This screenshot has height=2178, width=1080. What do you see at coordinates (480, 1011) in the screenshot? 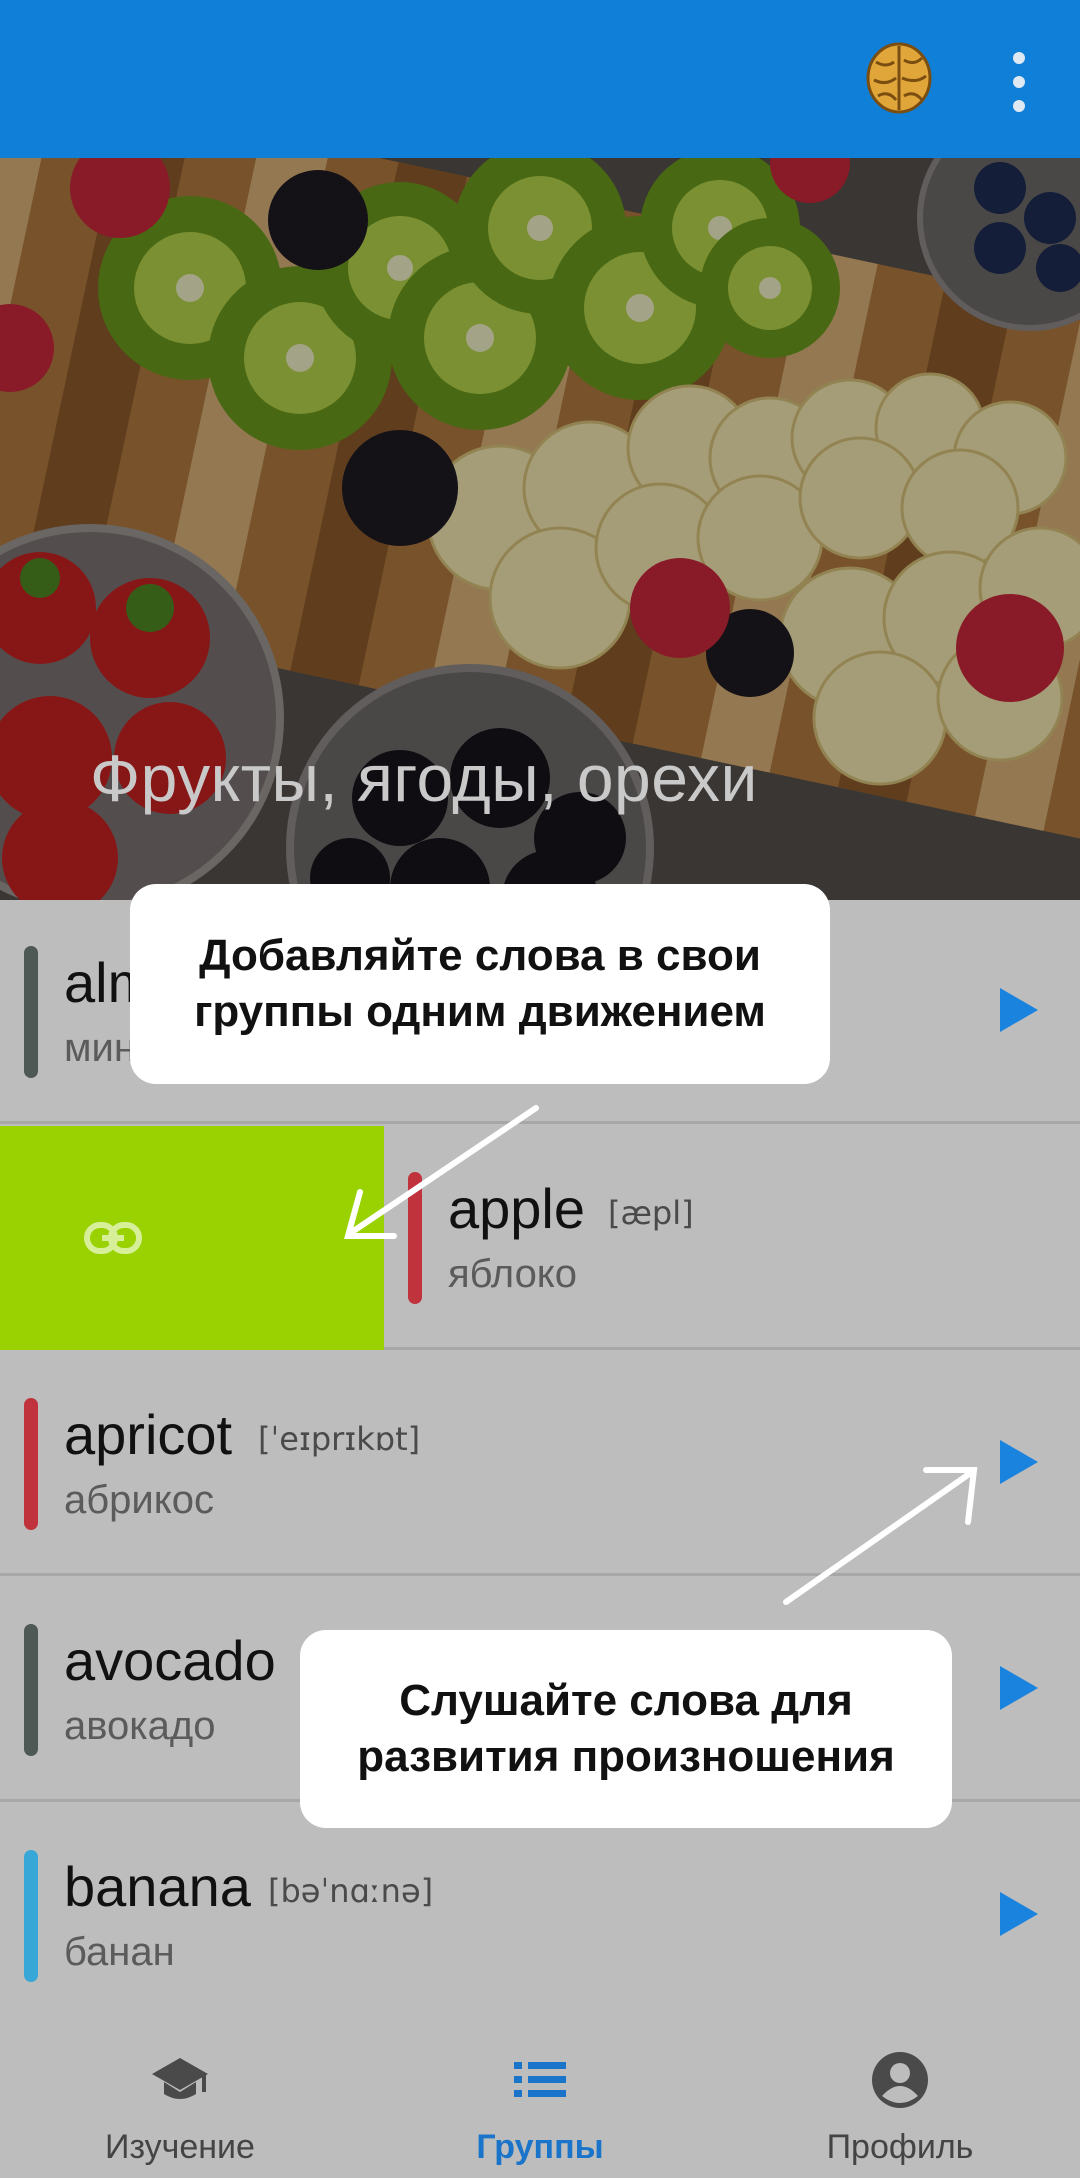
I see `tooltip-line: группы одним движением` at bounding box center [480, 1011].